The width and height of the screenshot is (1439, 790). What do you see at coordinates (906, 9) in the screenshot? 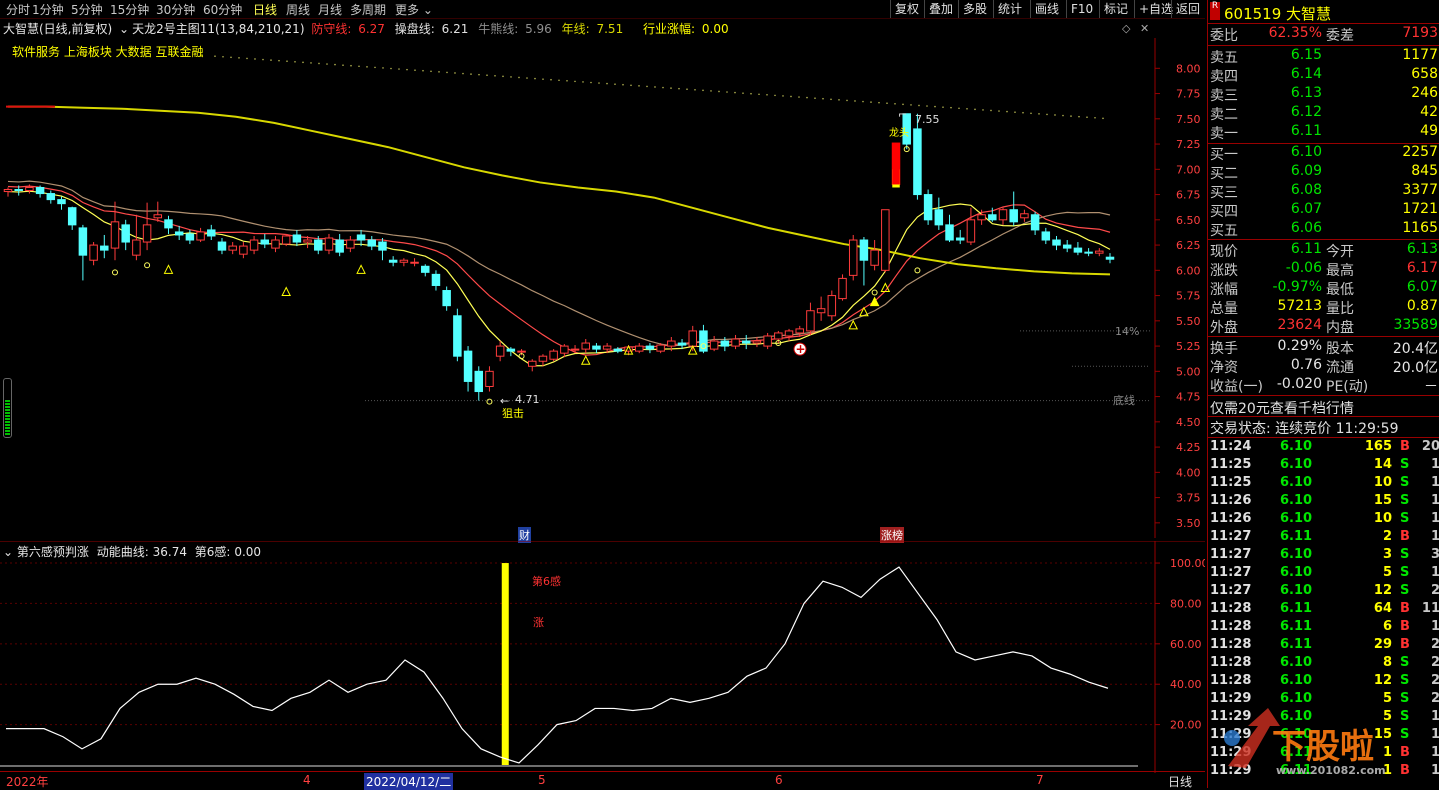
I see `fuquan-button: 复权` at bounding box center [906, 9].